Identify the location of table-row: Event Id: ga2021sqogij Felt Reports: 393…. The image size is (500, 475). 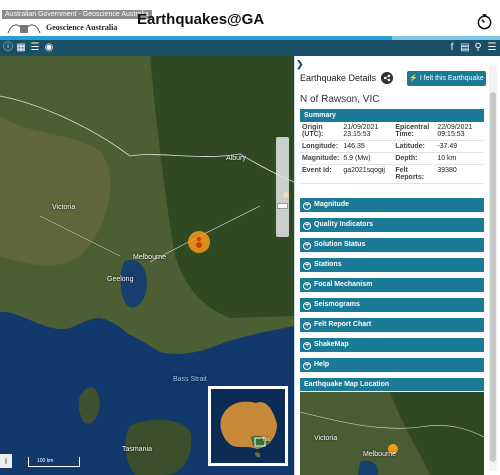
(392, 174).